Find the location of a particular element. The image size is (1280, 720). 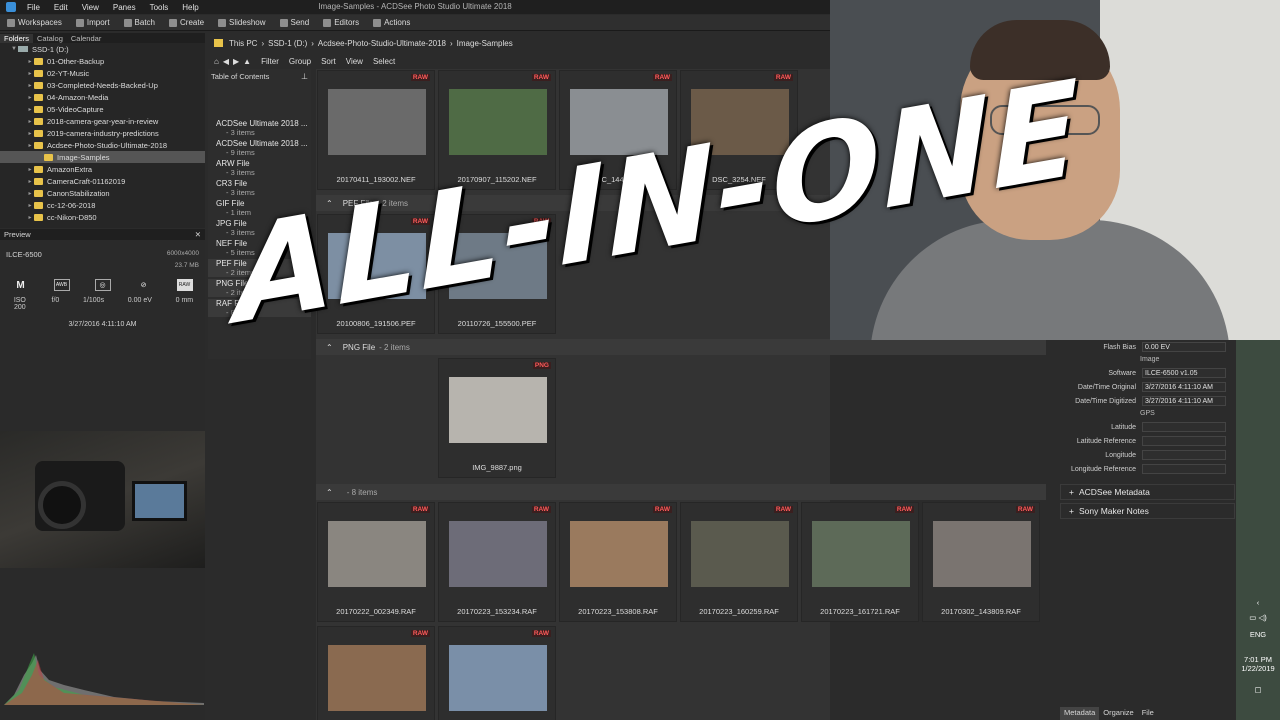

folder-tree-item: ▸ 2019-camera-industry-predictions is located at coordinates (102, 133).